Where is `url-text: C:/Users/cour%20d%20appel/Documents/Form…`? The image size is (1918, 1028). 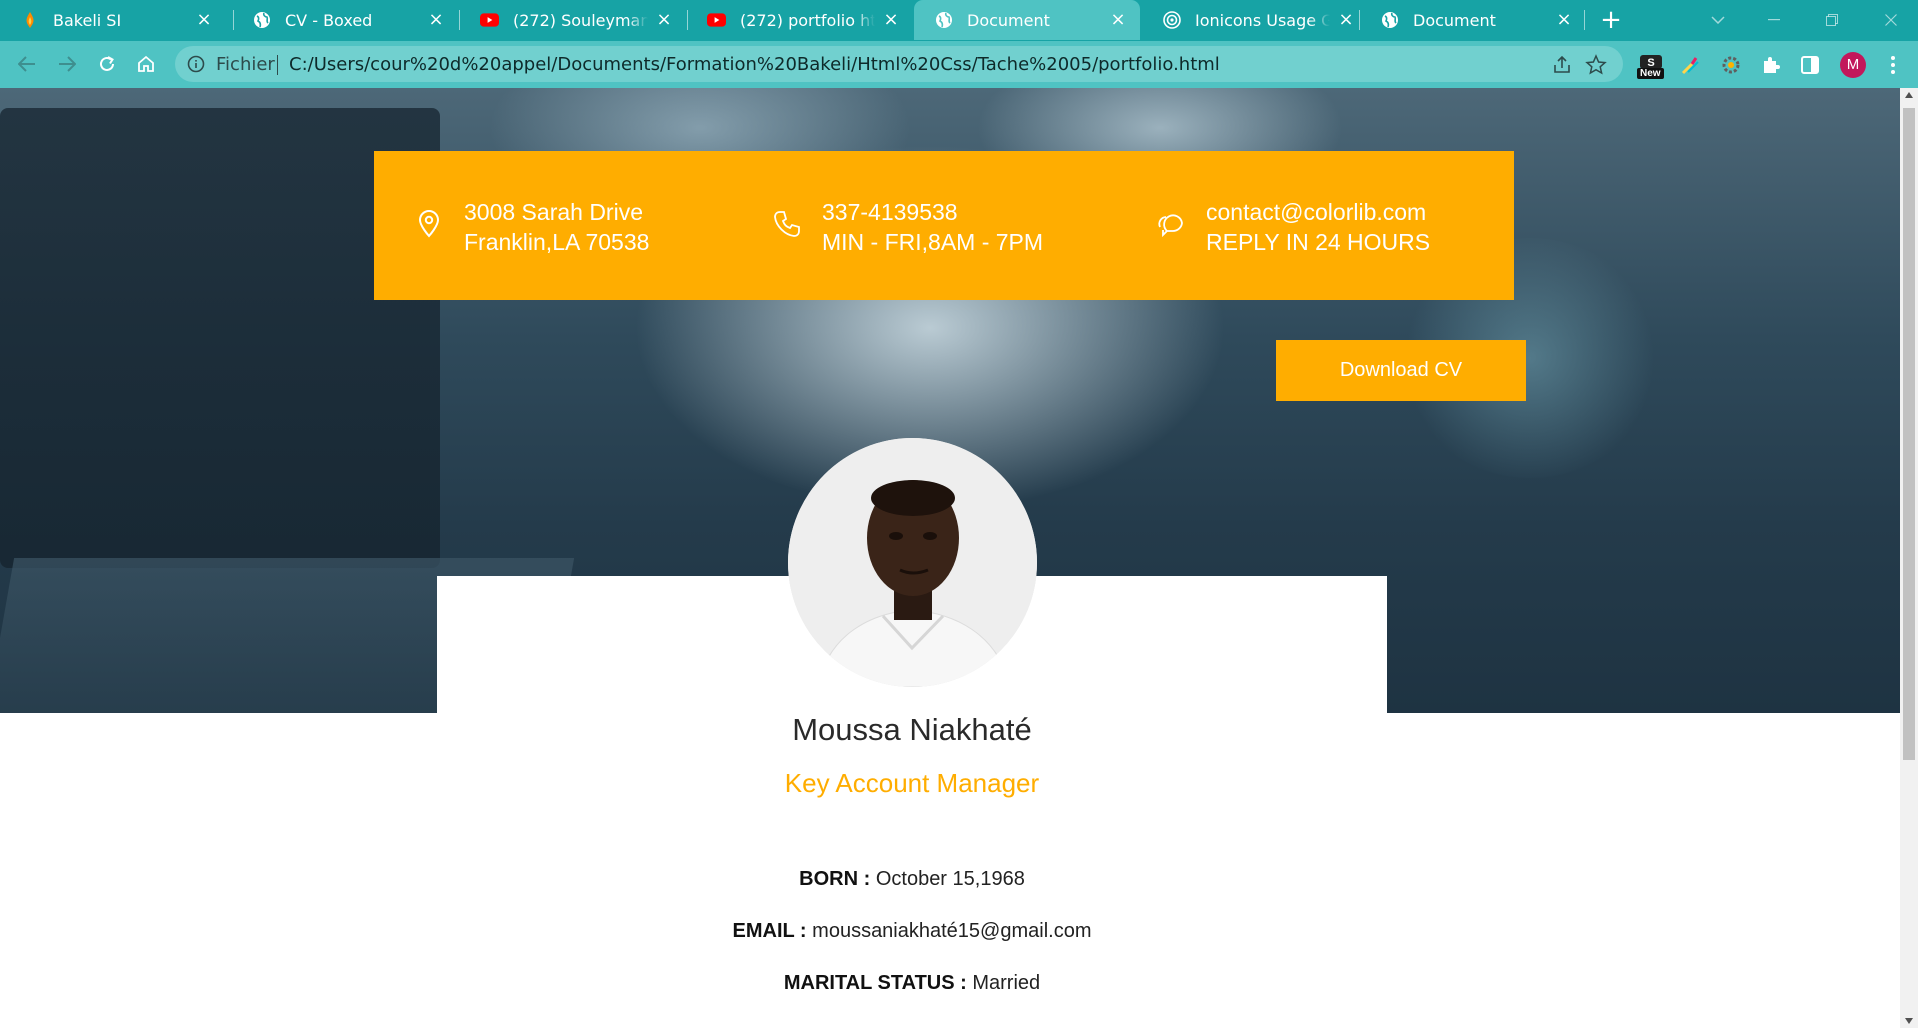 url-text: C:/Users/cour%20d%20appel/Documents/Form… is located at coordinates (754, 64).